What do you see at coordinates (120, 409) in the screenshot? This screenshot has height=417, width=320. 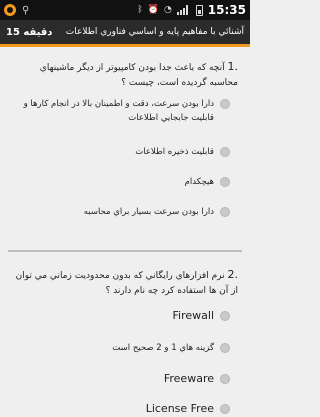 I see `q2-option-4: License Free` at bounding box center [120, 409].